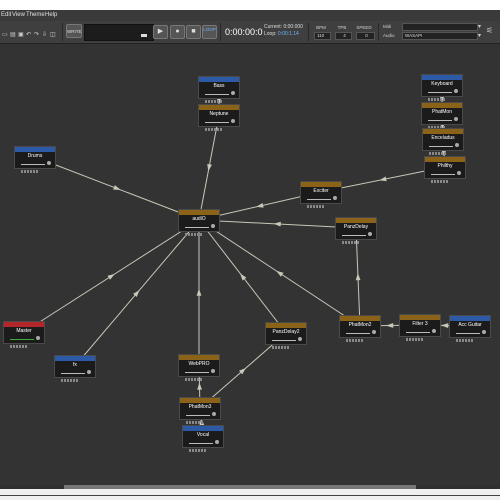 Image resolution: width=500 pixels, height=500 pixels. Describe the element at coordinates (24, 334) in the screenshot. I see `node-master: Master` at that location.